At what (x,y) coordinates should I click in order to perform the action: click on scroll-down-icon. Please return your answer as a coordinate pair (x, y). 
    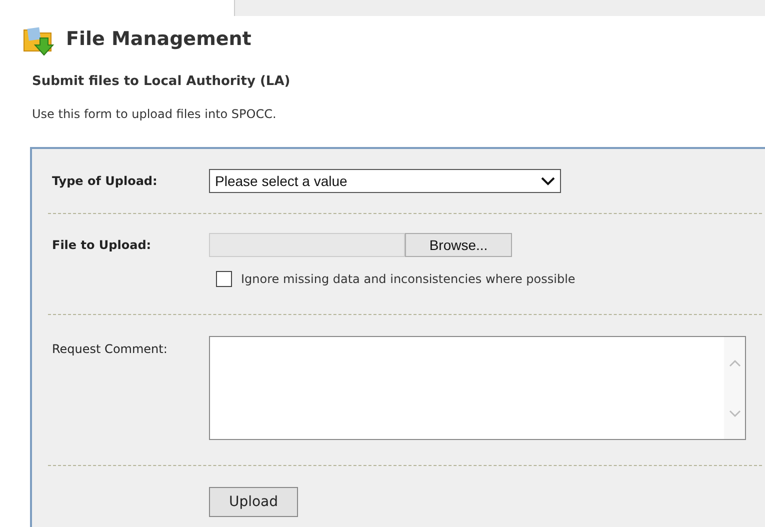
    Looking at the image, I should click on (734, 414).